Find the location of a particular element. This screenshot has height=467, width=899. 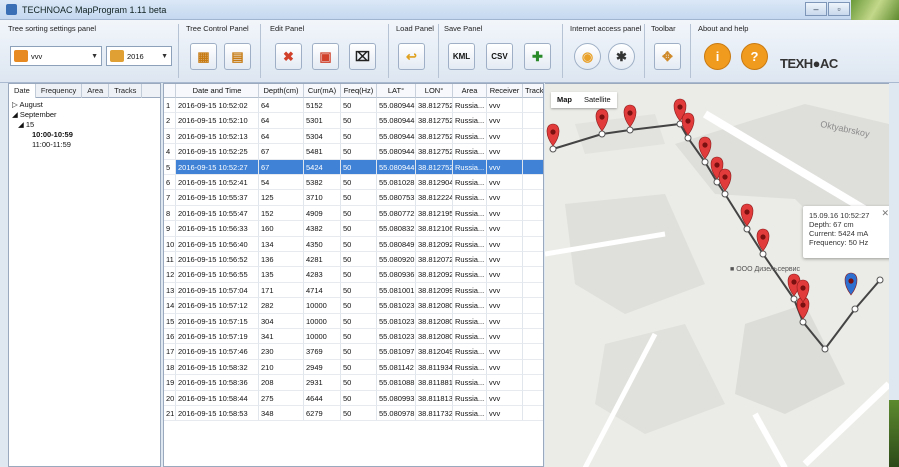

table-cell: 2016-09-15 10:52:02 is located at coordinates (217, 106).